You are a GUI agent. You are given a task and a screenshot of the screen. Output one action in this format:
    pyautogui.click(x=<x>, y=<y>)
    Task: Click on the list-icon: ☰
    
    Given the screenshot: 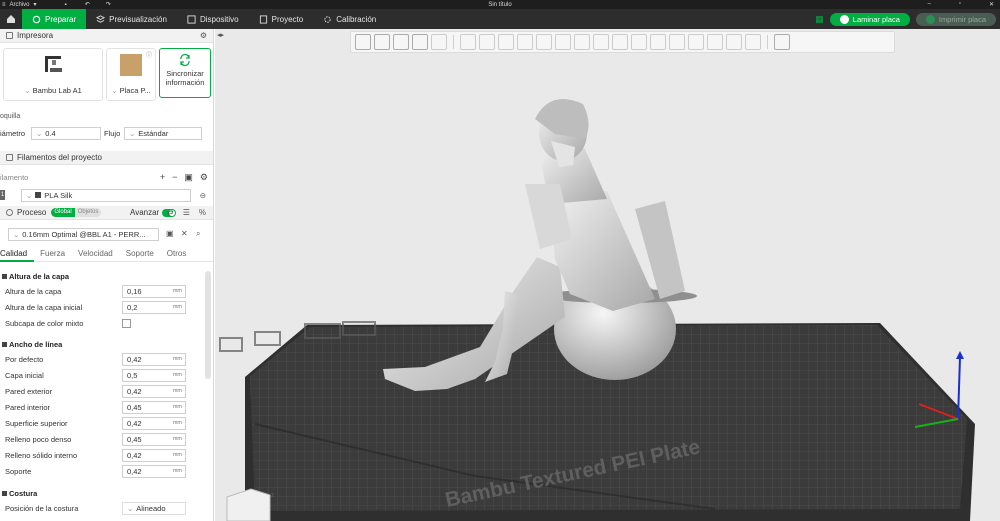 What is the action you would take?
    pyautogui.click(x=186, y=212)
    